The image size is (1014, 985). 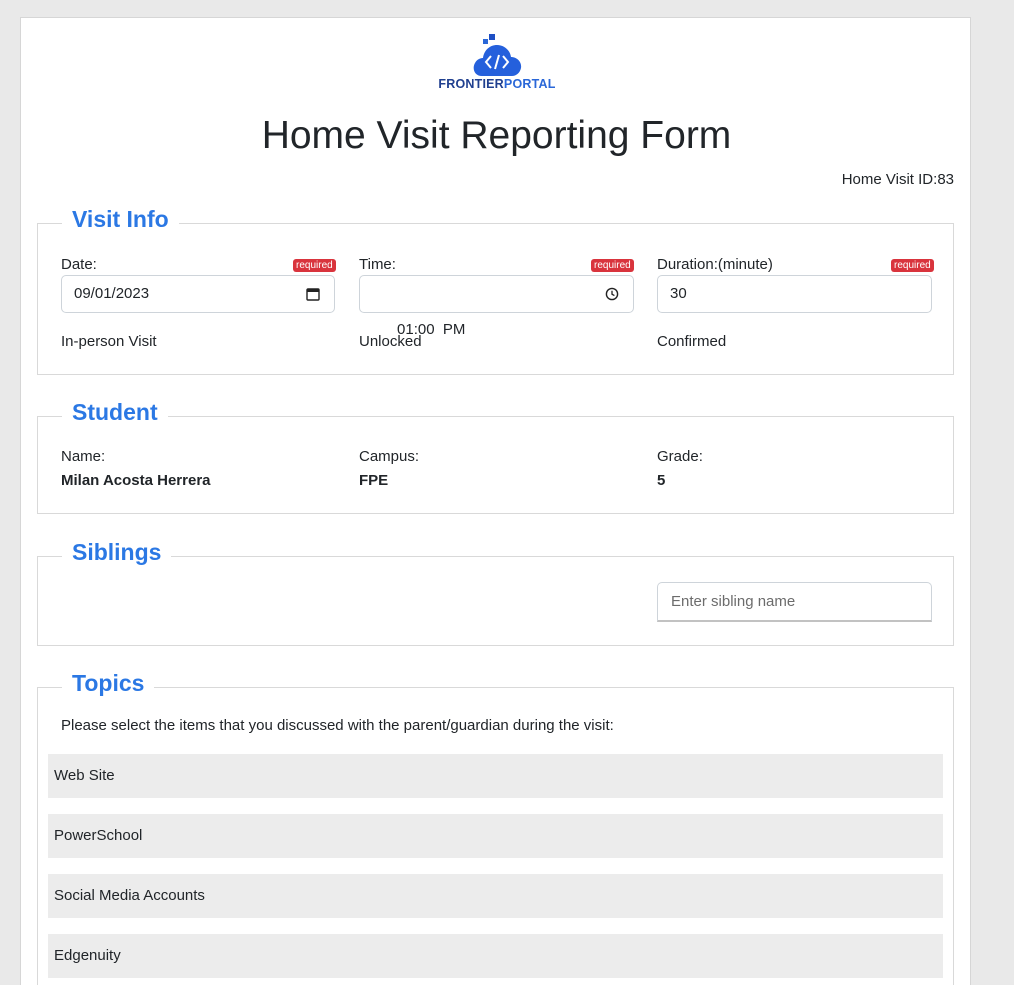 What do you see at coordinates (108, 683) in the screenshot?
I see `topics-legend: Topics` at bounding box center [108, 683].